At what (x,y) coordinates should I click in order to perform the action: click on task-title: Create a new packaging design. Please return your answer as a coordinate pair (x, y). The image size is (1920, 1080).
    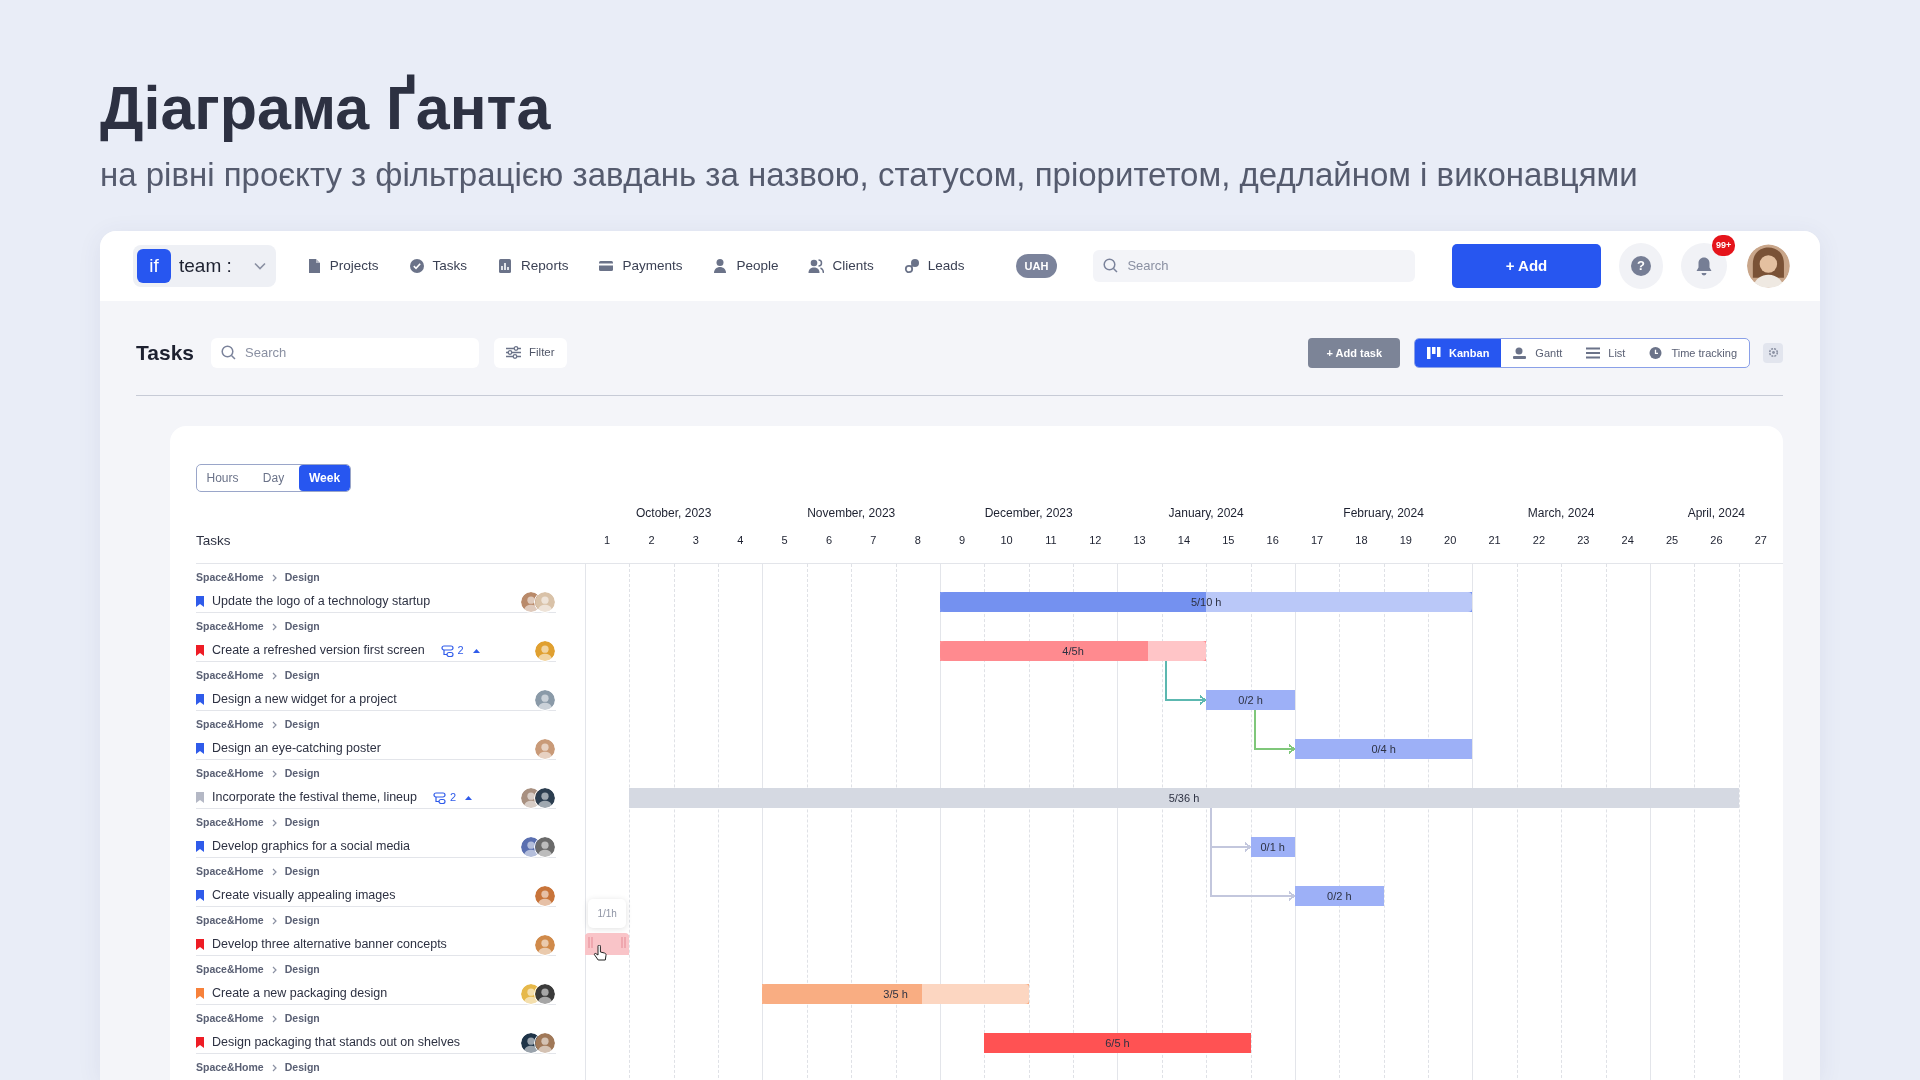
    Looking at the image, I should click on (300, 993).